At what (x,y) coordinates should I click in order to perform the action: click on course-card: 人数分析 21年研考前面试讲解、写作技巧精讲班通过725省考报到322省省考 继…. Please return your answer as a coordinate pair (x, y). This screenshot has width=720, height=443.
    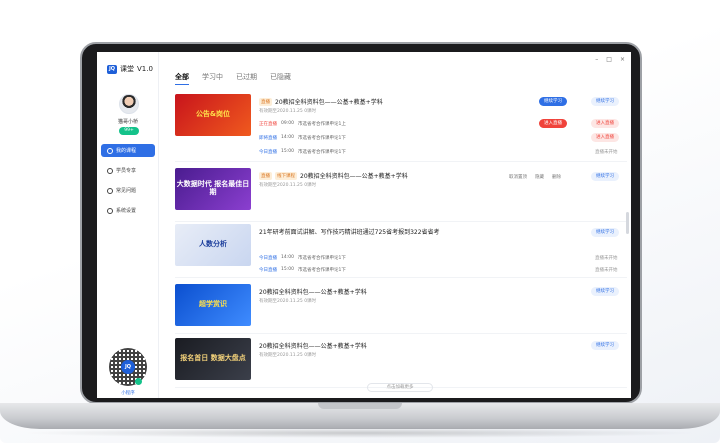
    Looking at the image, I should click on (401, 250).